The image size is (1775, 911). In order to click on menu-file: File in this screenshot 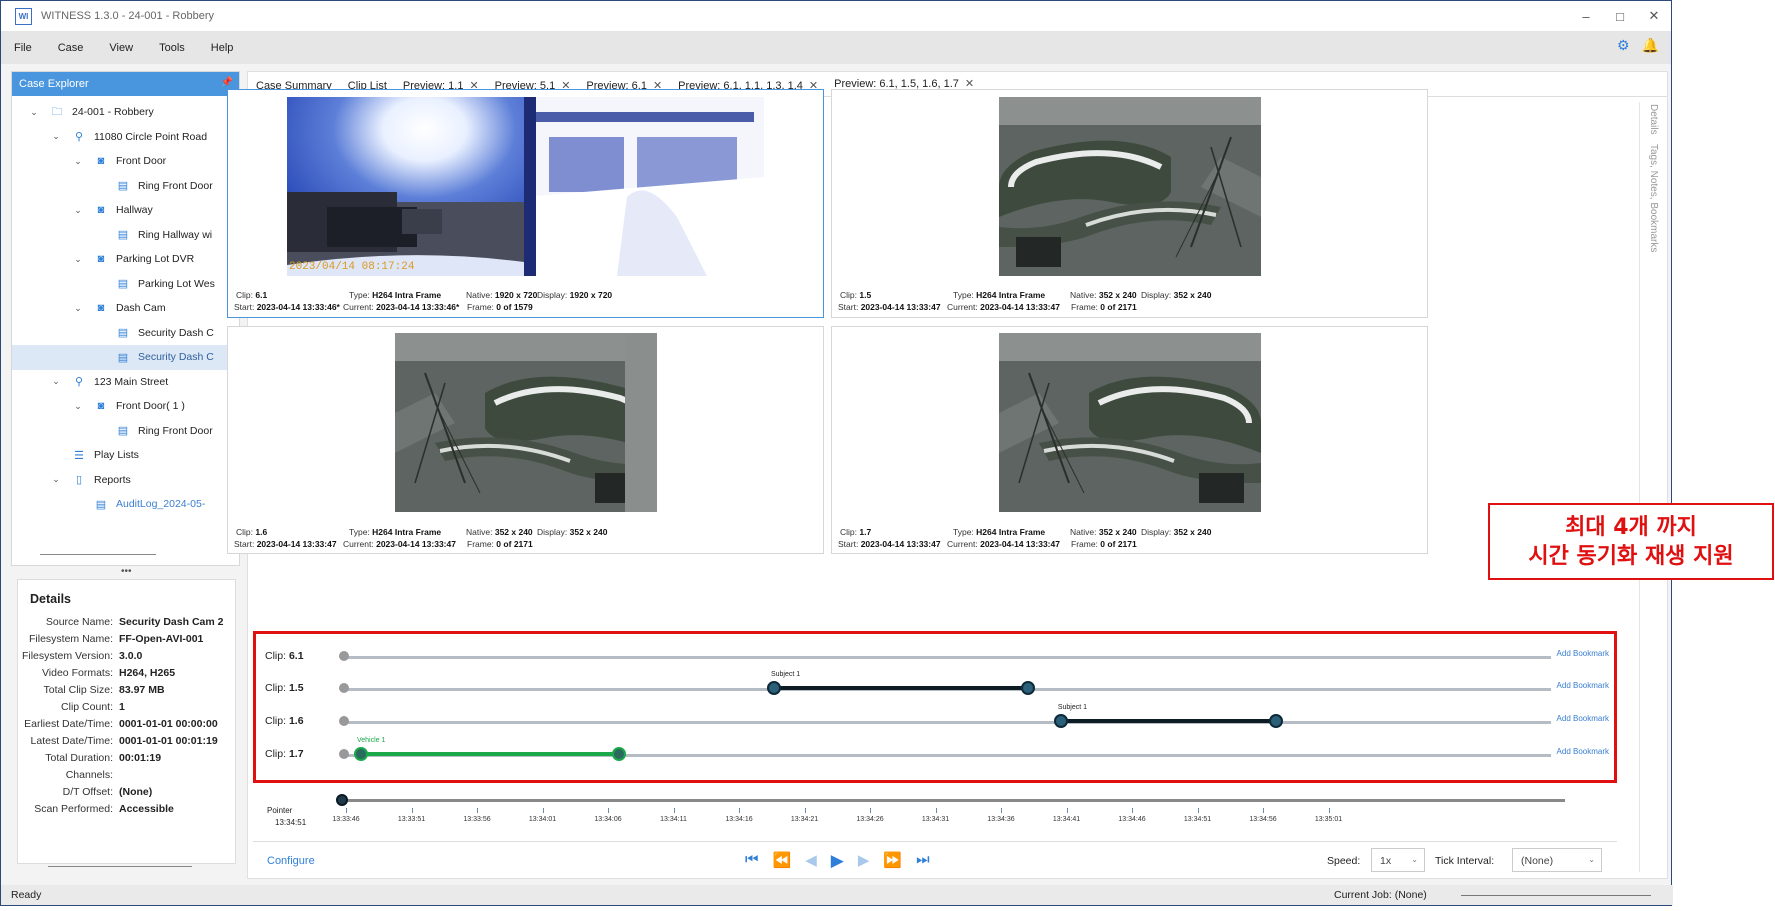, I will do `click(23, 48)`.